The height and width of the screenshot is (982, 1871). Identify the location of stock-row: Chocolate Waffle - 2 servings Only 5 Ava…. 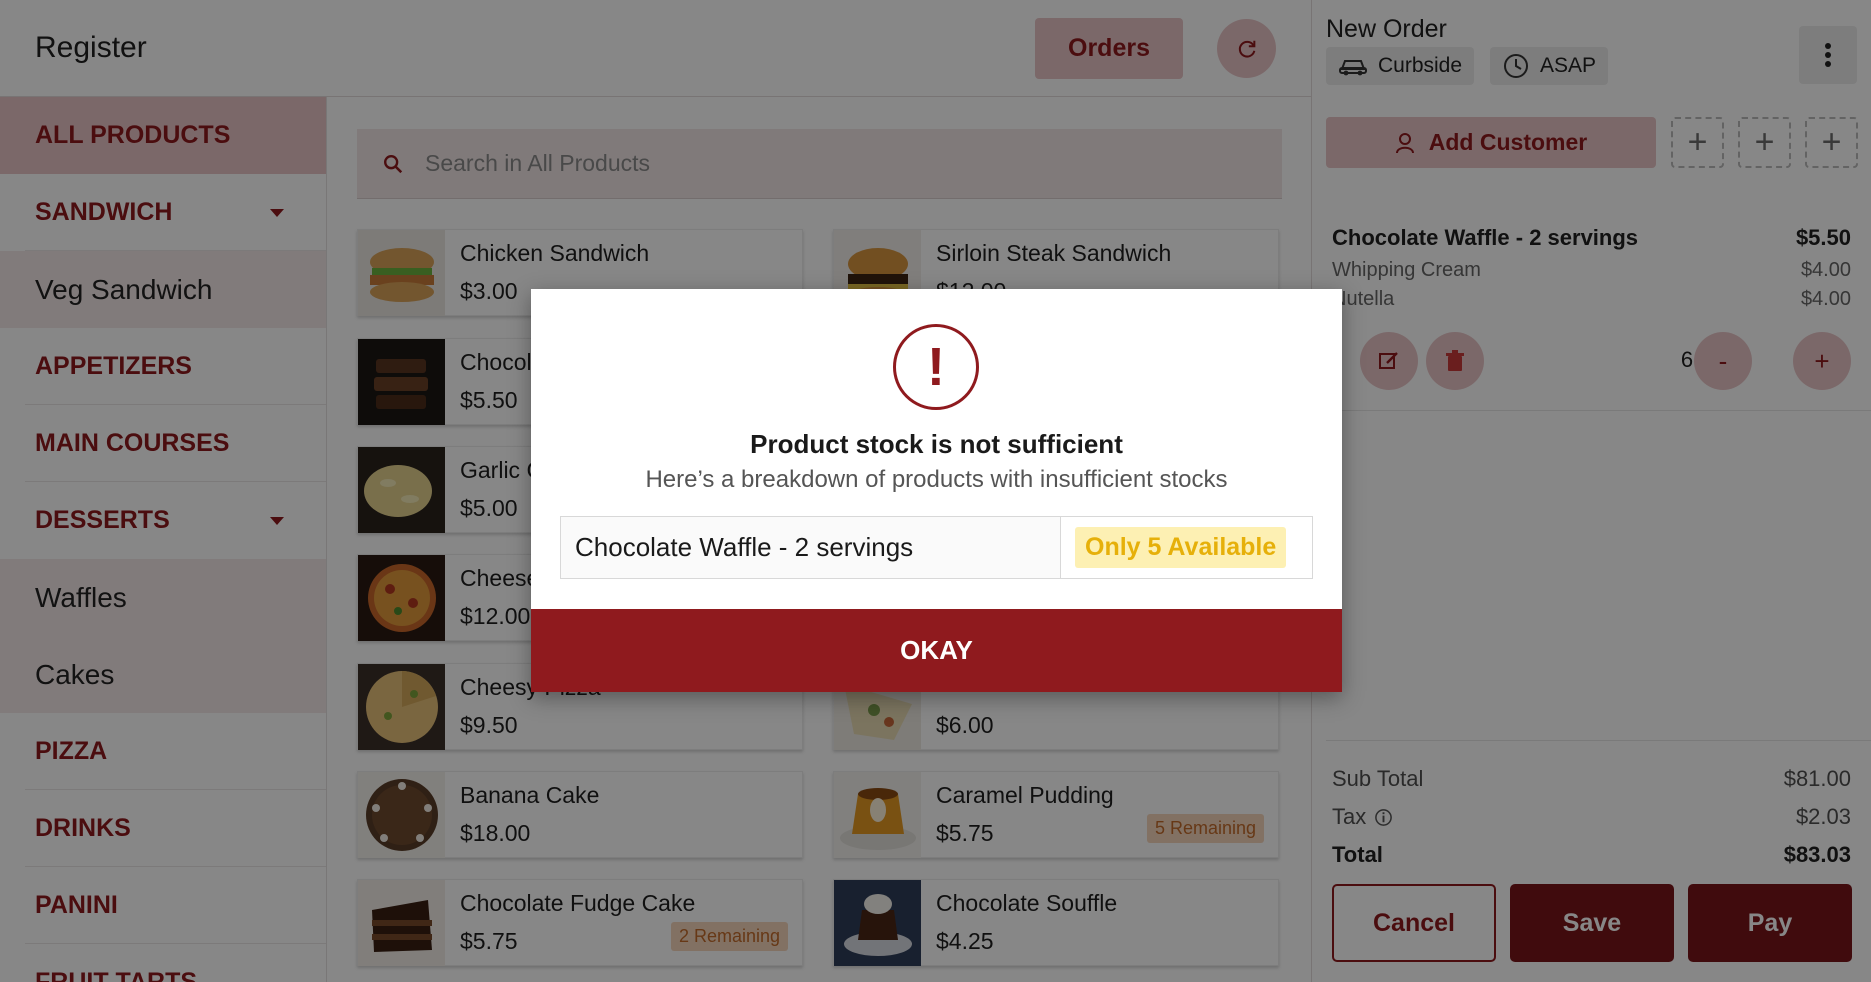
(936, 547).